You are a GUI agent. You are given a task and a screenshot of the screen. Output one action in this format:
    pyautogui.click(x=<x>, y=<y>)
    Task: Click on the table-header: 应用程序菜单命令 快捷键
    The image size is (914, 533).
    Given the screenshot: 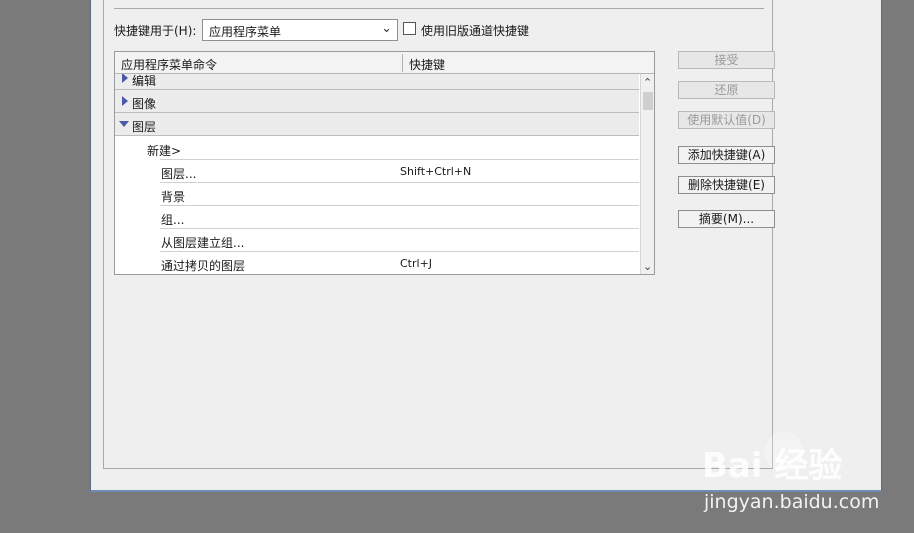 What is the action you would take?
    pyautogui.click(x=384, y=63)
    